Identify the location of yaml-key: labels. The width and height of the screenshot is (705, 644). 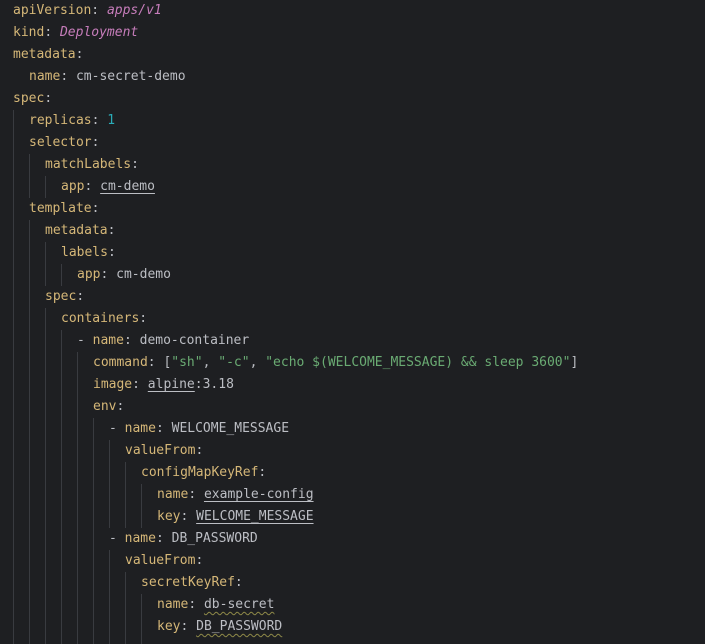
(84, 252).